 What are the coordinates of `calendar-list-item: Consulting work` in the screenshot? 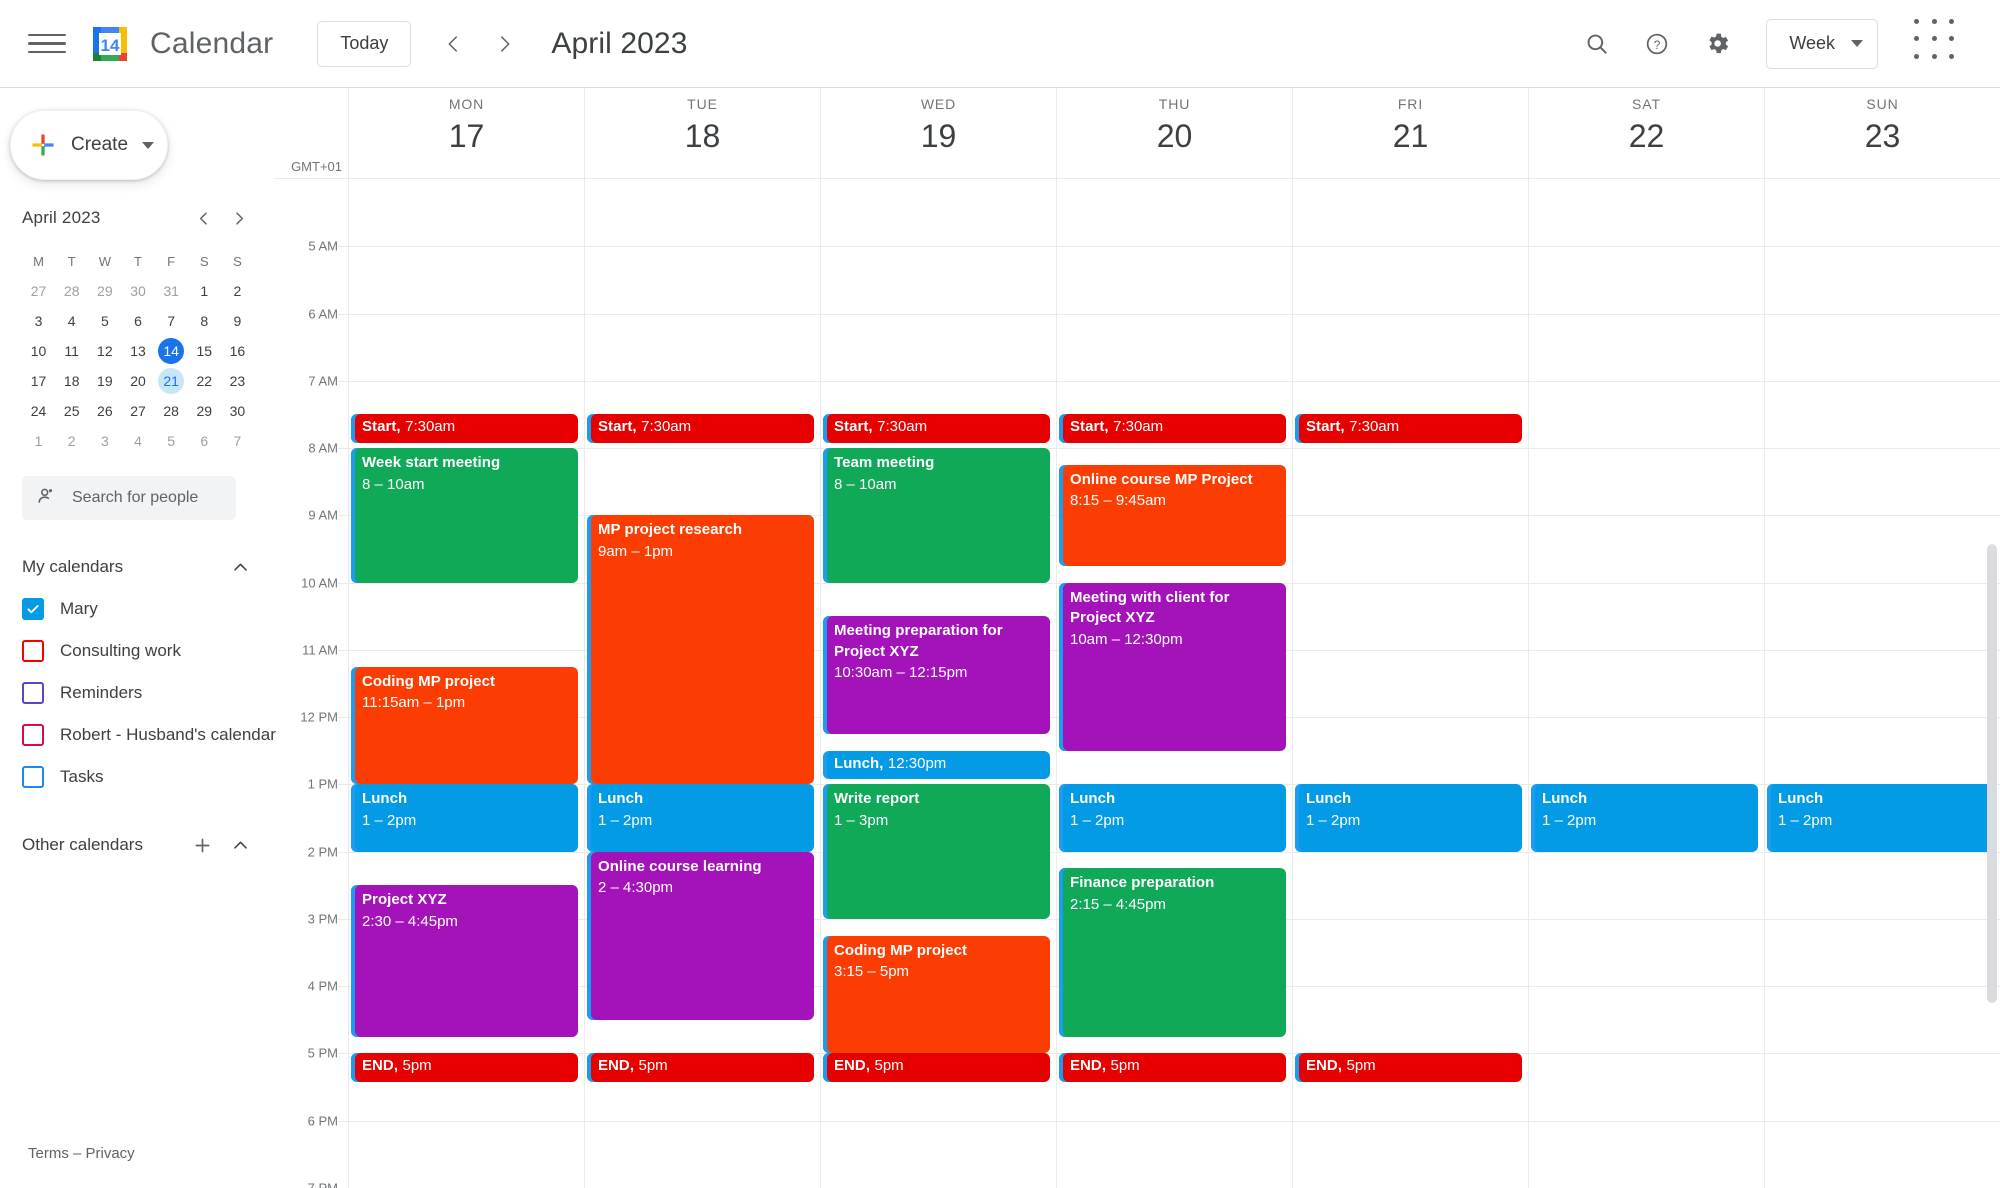 It's located at (139, 651).